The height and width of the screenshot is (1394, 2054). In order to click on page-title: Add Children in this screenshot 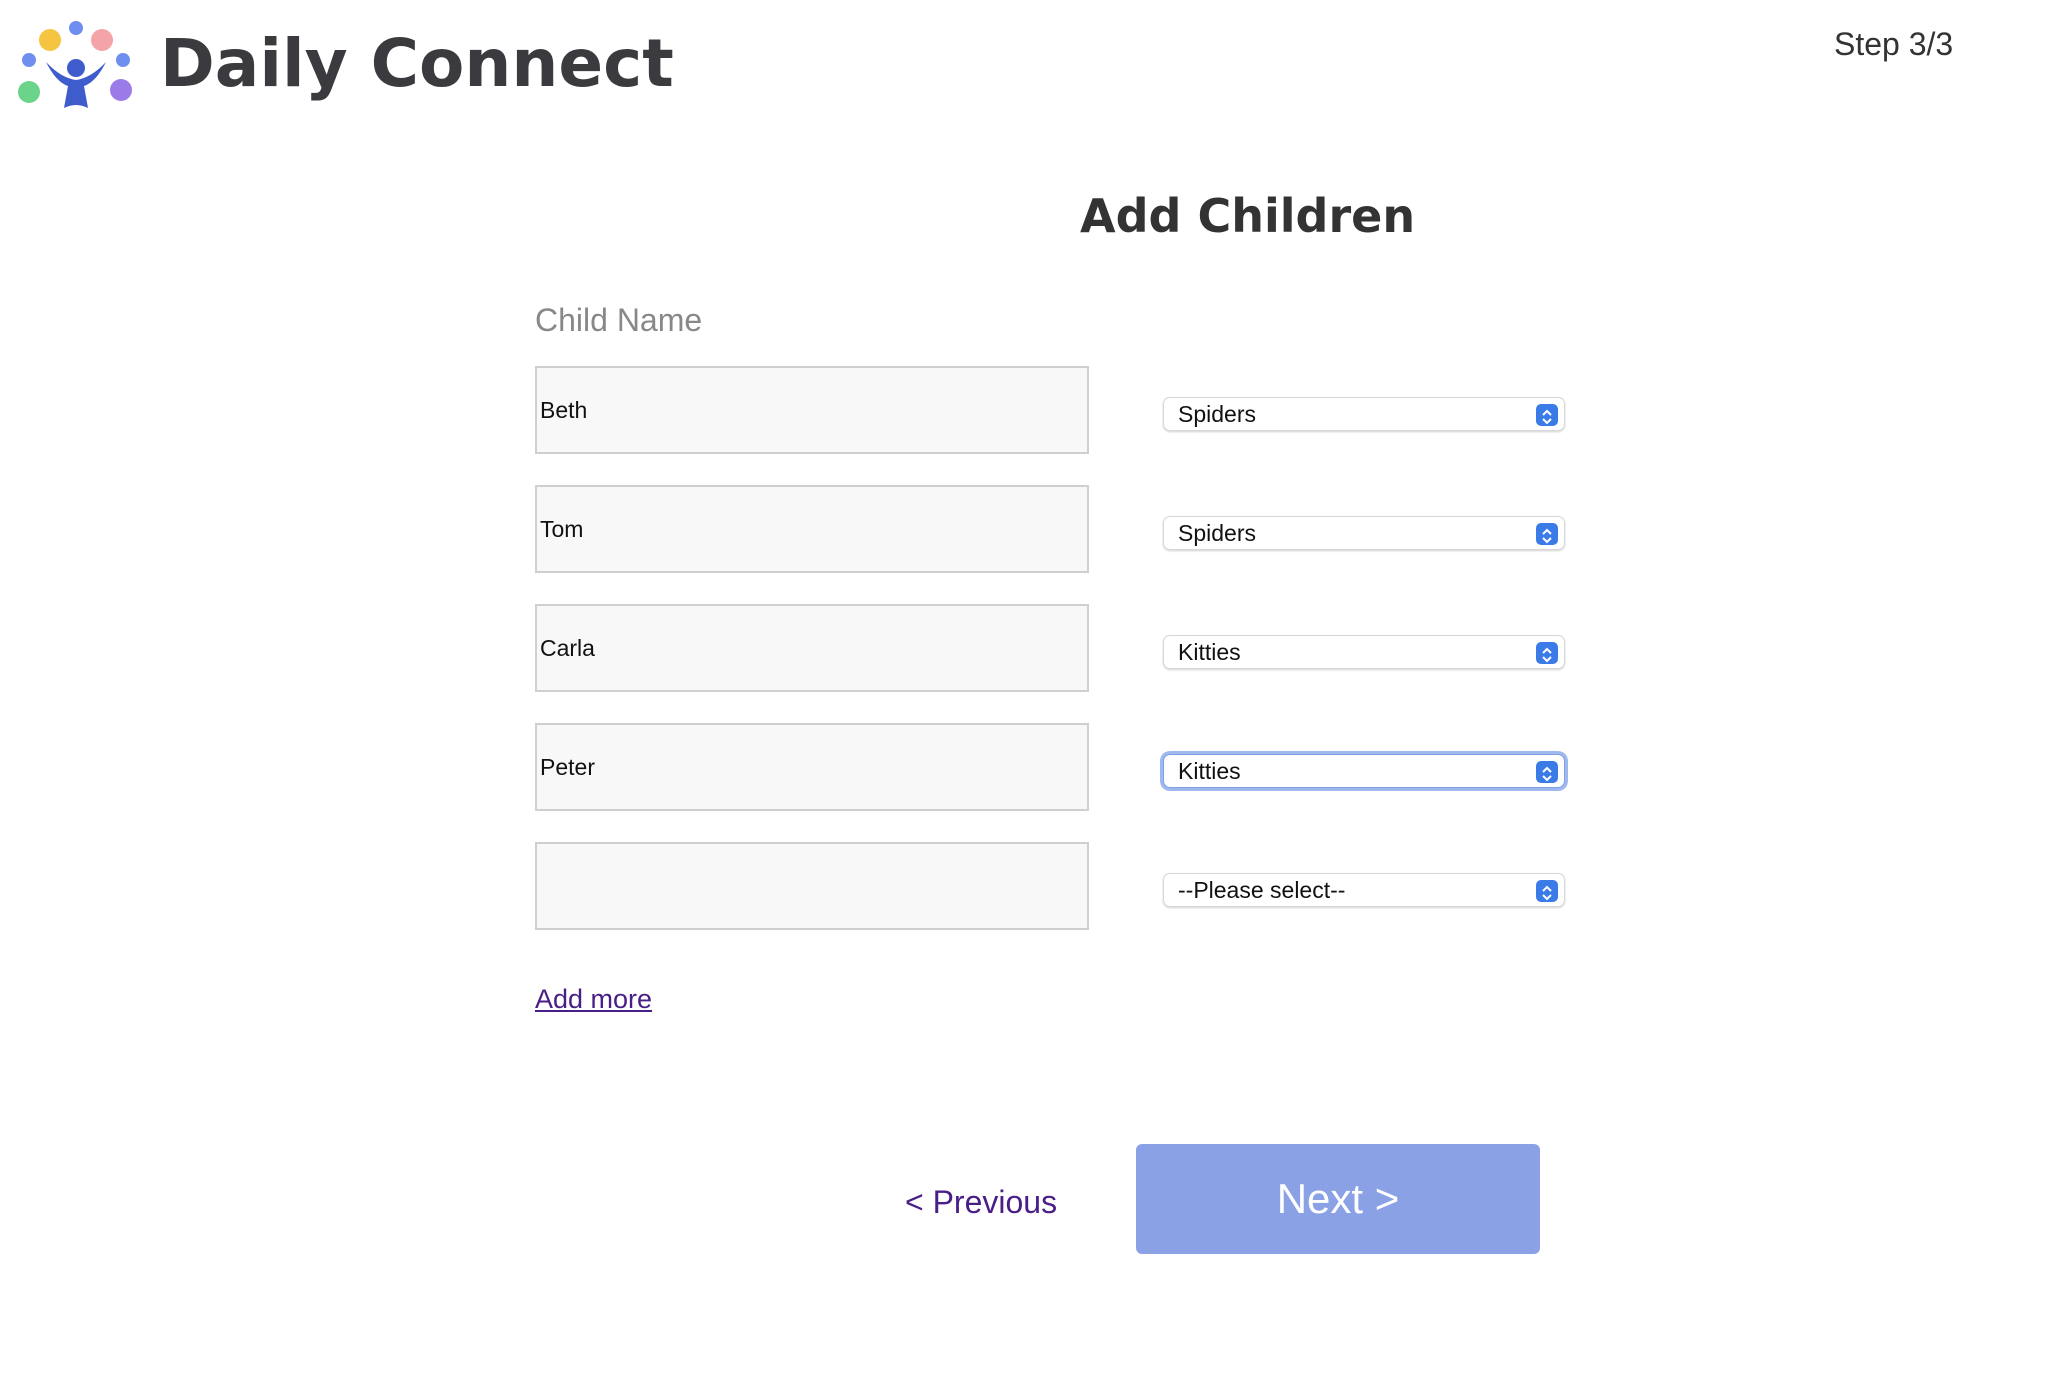, I will do `click(1248, 216)`.